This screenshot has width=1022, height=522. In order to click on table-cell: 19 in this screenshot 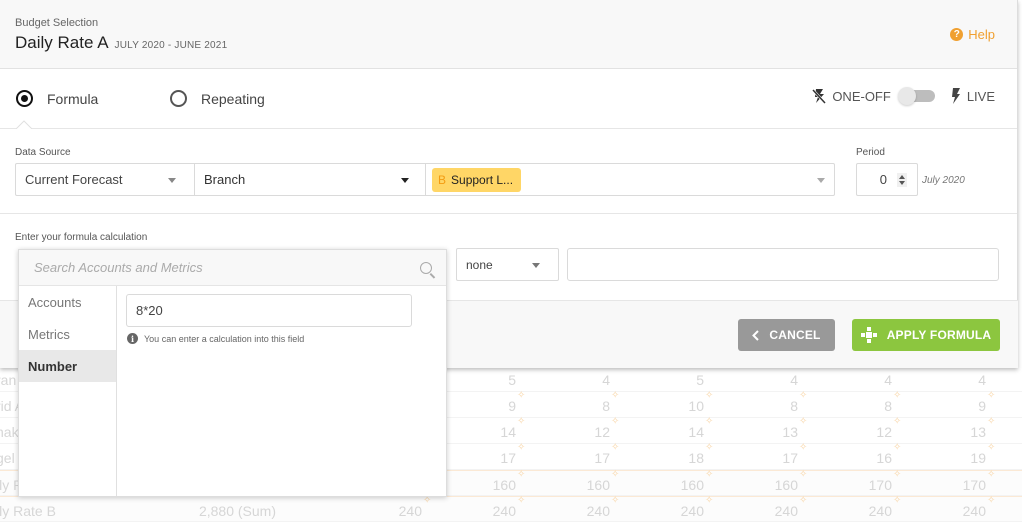, I will do `click(966, 458)`.